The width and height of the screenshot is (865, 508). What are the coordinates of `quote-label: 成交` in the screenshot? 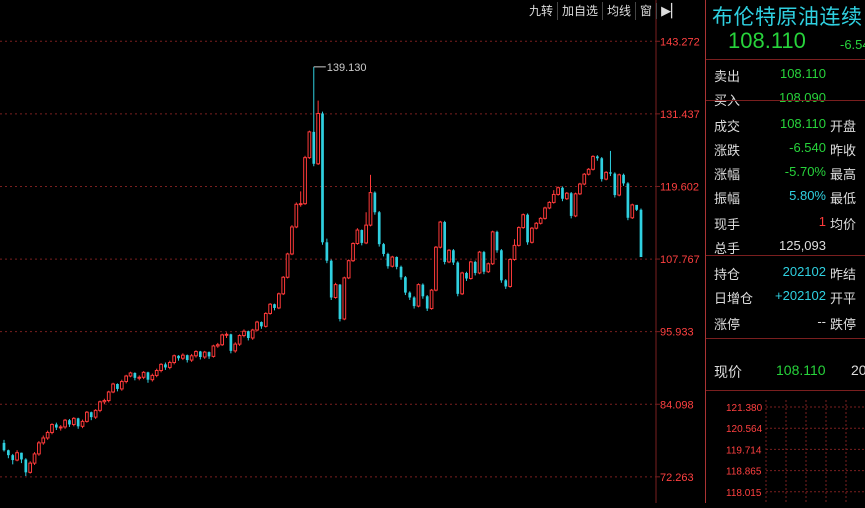 It's located at (727, 126).